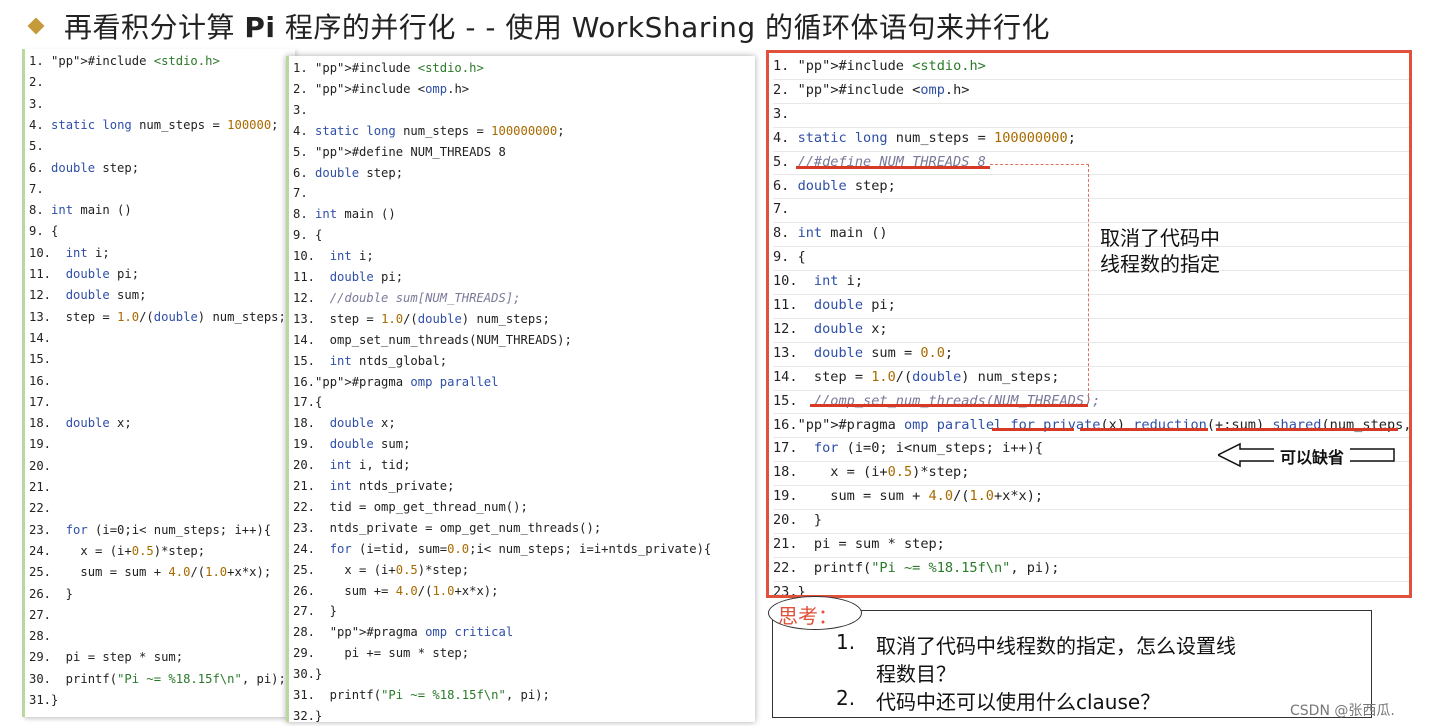  Describe the element at coordinates (421, 695) in the screenshot. I see `code-line-31: 31. printf("Pi ~= %18.15f\n", pi);` at that location.